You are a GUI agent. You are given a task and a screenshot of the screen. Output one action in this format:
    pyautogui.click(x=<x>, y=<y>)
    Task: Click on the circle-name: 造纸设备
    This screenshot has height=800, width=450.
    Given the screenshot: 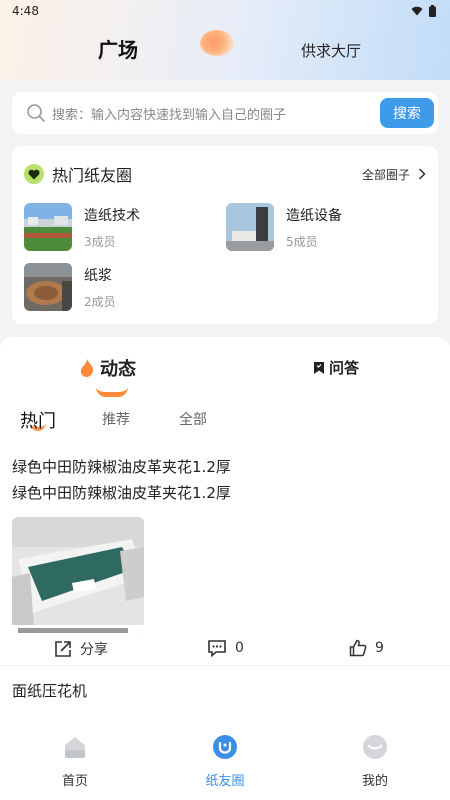 What is the action you would take?
    pyautogui.click(x=314, y=215)
    